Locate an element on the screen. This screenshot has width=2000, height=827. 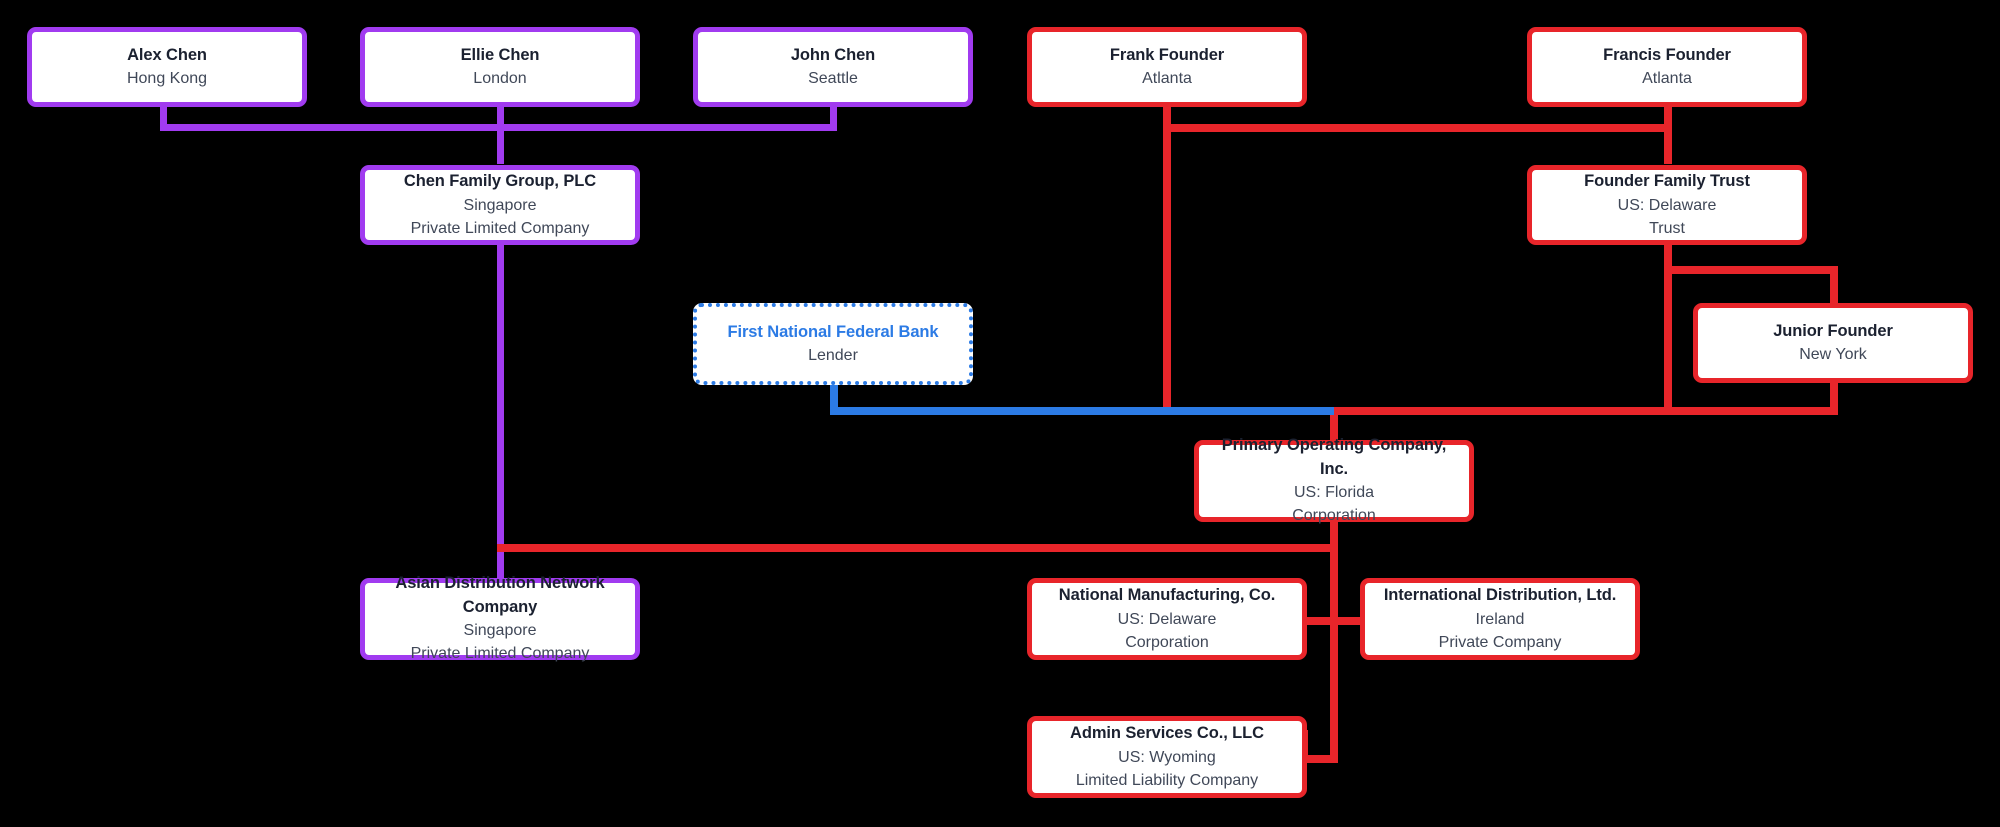
node-detail-line: Lender is located at coordinates (833, 356).